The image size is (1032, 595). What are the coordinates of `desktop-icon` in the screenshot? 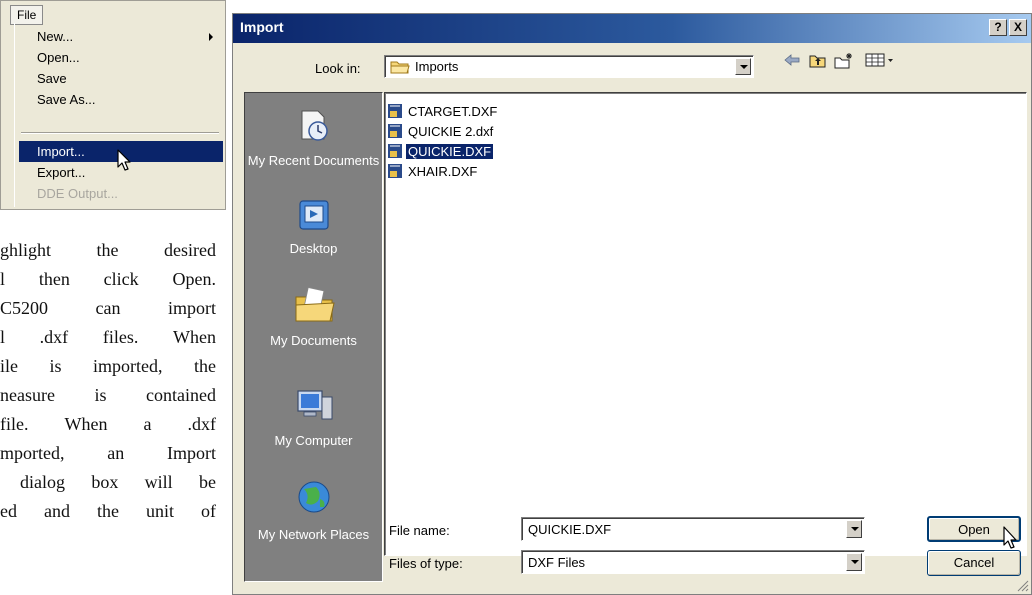 It's located at (313, 215).